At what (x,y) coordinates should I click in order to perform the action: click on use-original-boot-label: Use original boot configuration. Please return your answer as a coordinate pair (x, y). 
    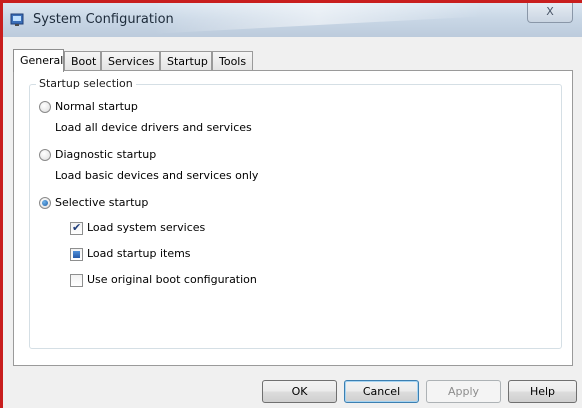
    Looking at the image, I should click on (172, 279).